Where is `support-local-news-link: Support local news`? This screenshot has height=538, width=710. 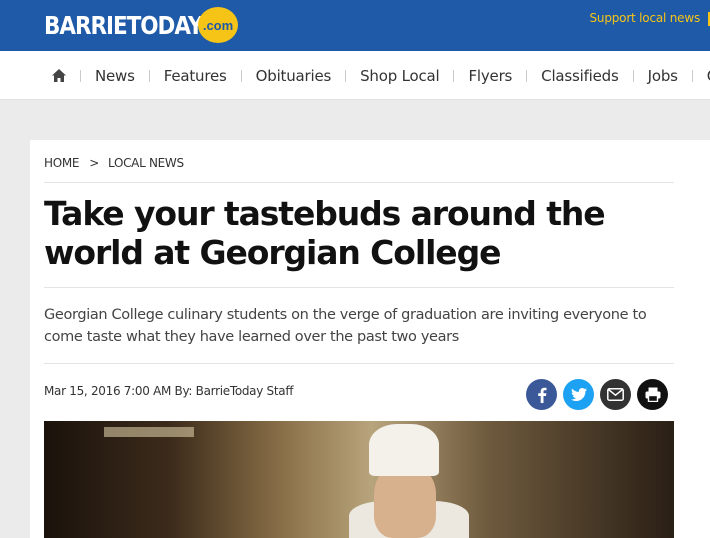
support-local-news-link: Support local news is located at coordinates (645, 18).